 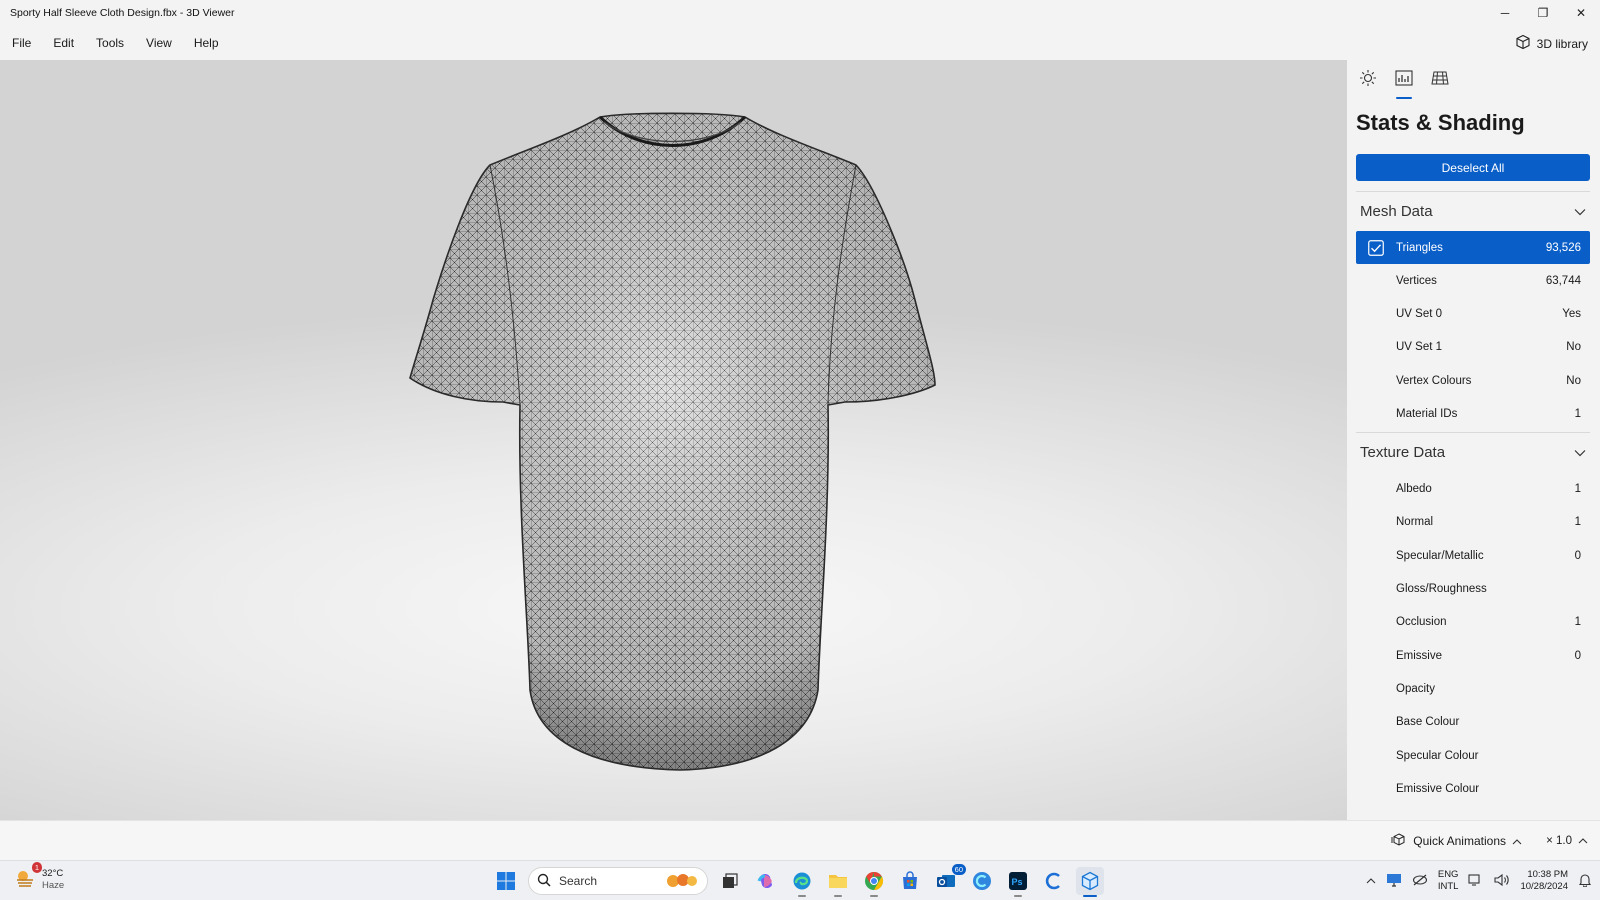 What do you see at coordinates (838, 882) in the screenshot?
I see `file-explorer-button` at bounding box center [838, 882].